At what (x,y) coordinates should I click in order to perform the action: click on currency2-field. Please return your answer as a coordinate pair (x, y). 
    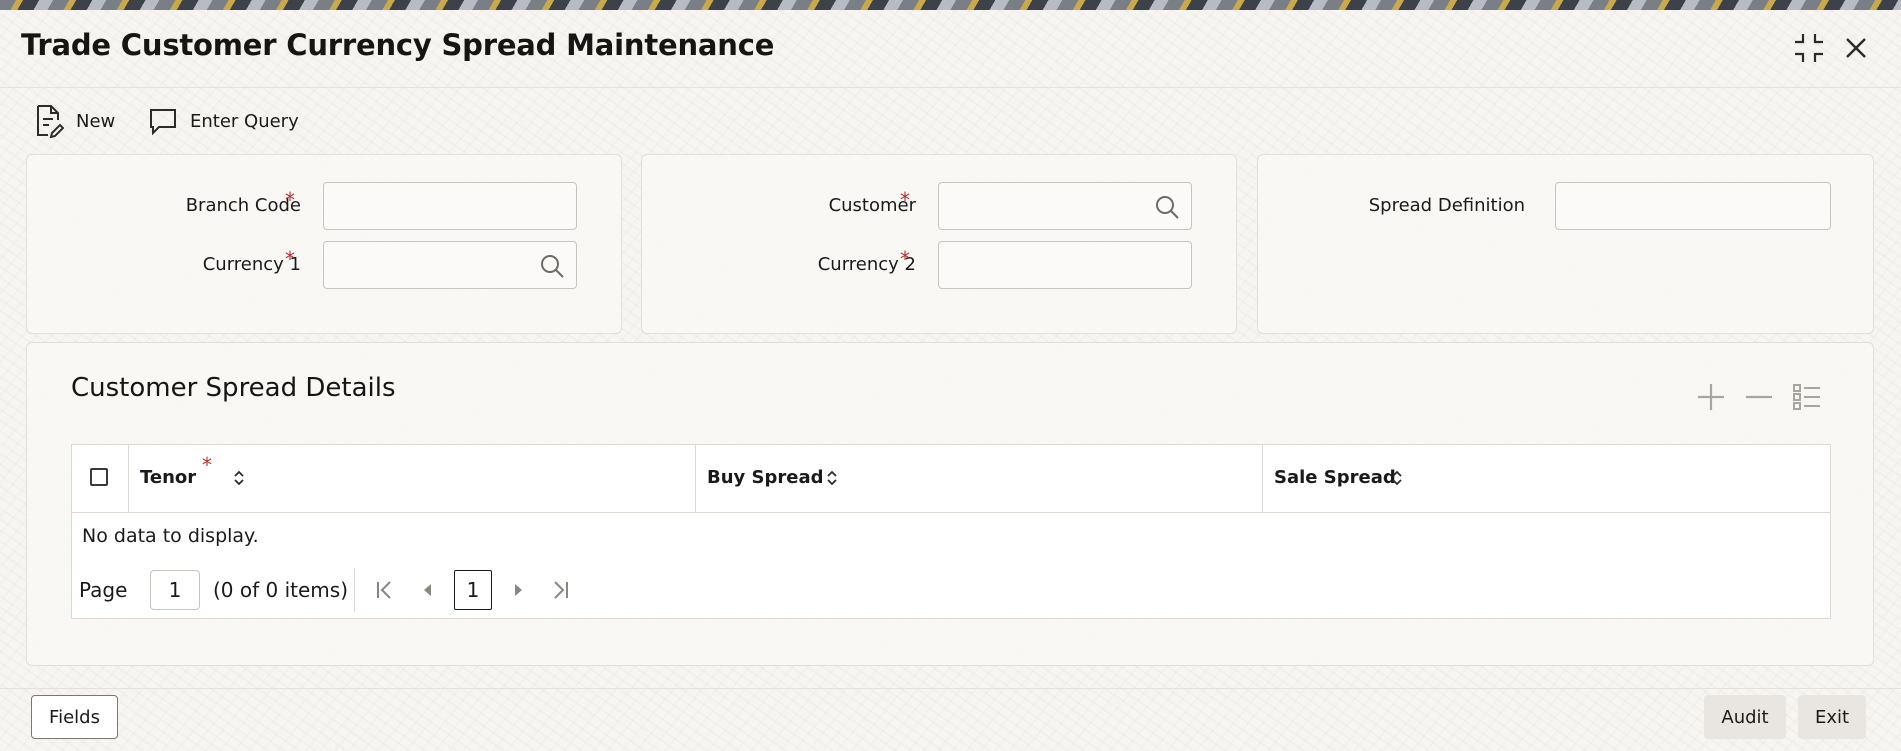
    Looking at the image, I should click on (1065, 265).